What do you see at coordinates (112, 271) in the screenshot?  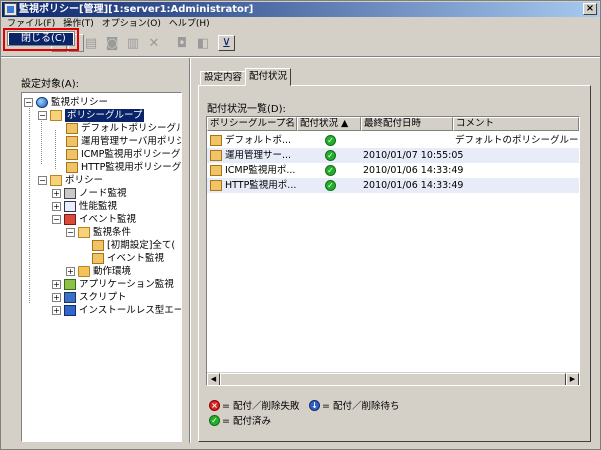 I see `tree-node-label: 動作環境` at bounding box center [112, 271].